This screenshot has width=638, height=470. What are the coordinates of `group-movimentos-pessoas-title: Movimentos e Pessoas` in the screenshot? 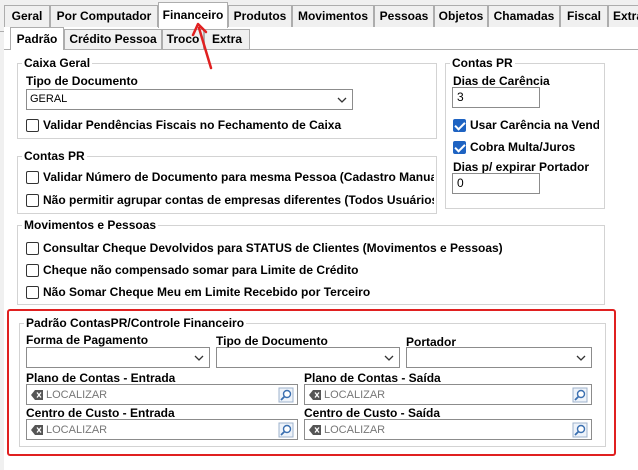 It's located at (90, 225).